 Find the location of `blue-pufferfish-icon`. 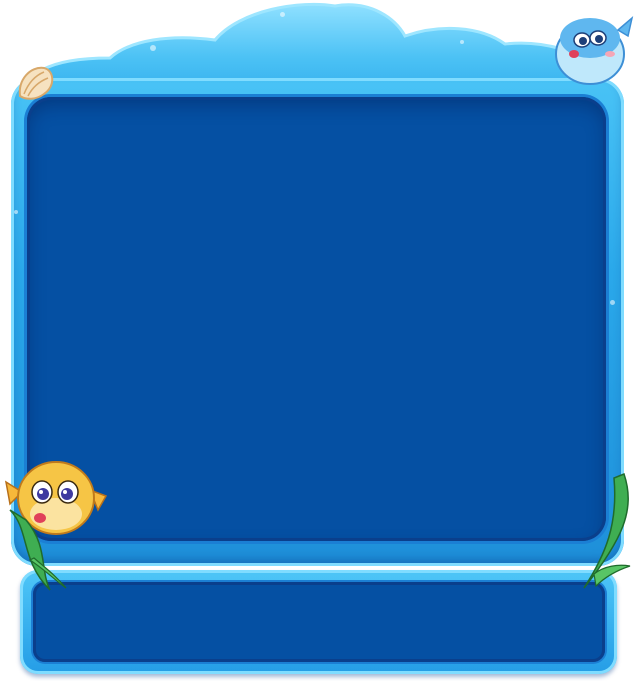

blue-pufferfish-icon is located at coordinates (594, 50).